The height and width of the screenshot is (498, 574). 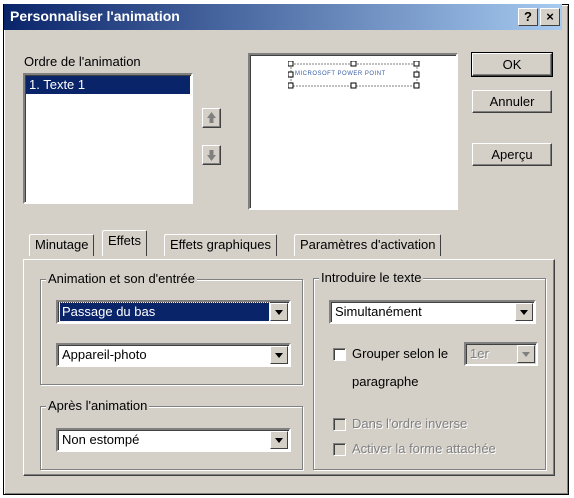 What do you see at coordinates (108, 85) in the screenshot?
I see `list-item: 1. Texte 1` at bounding box center [108, 85].